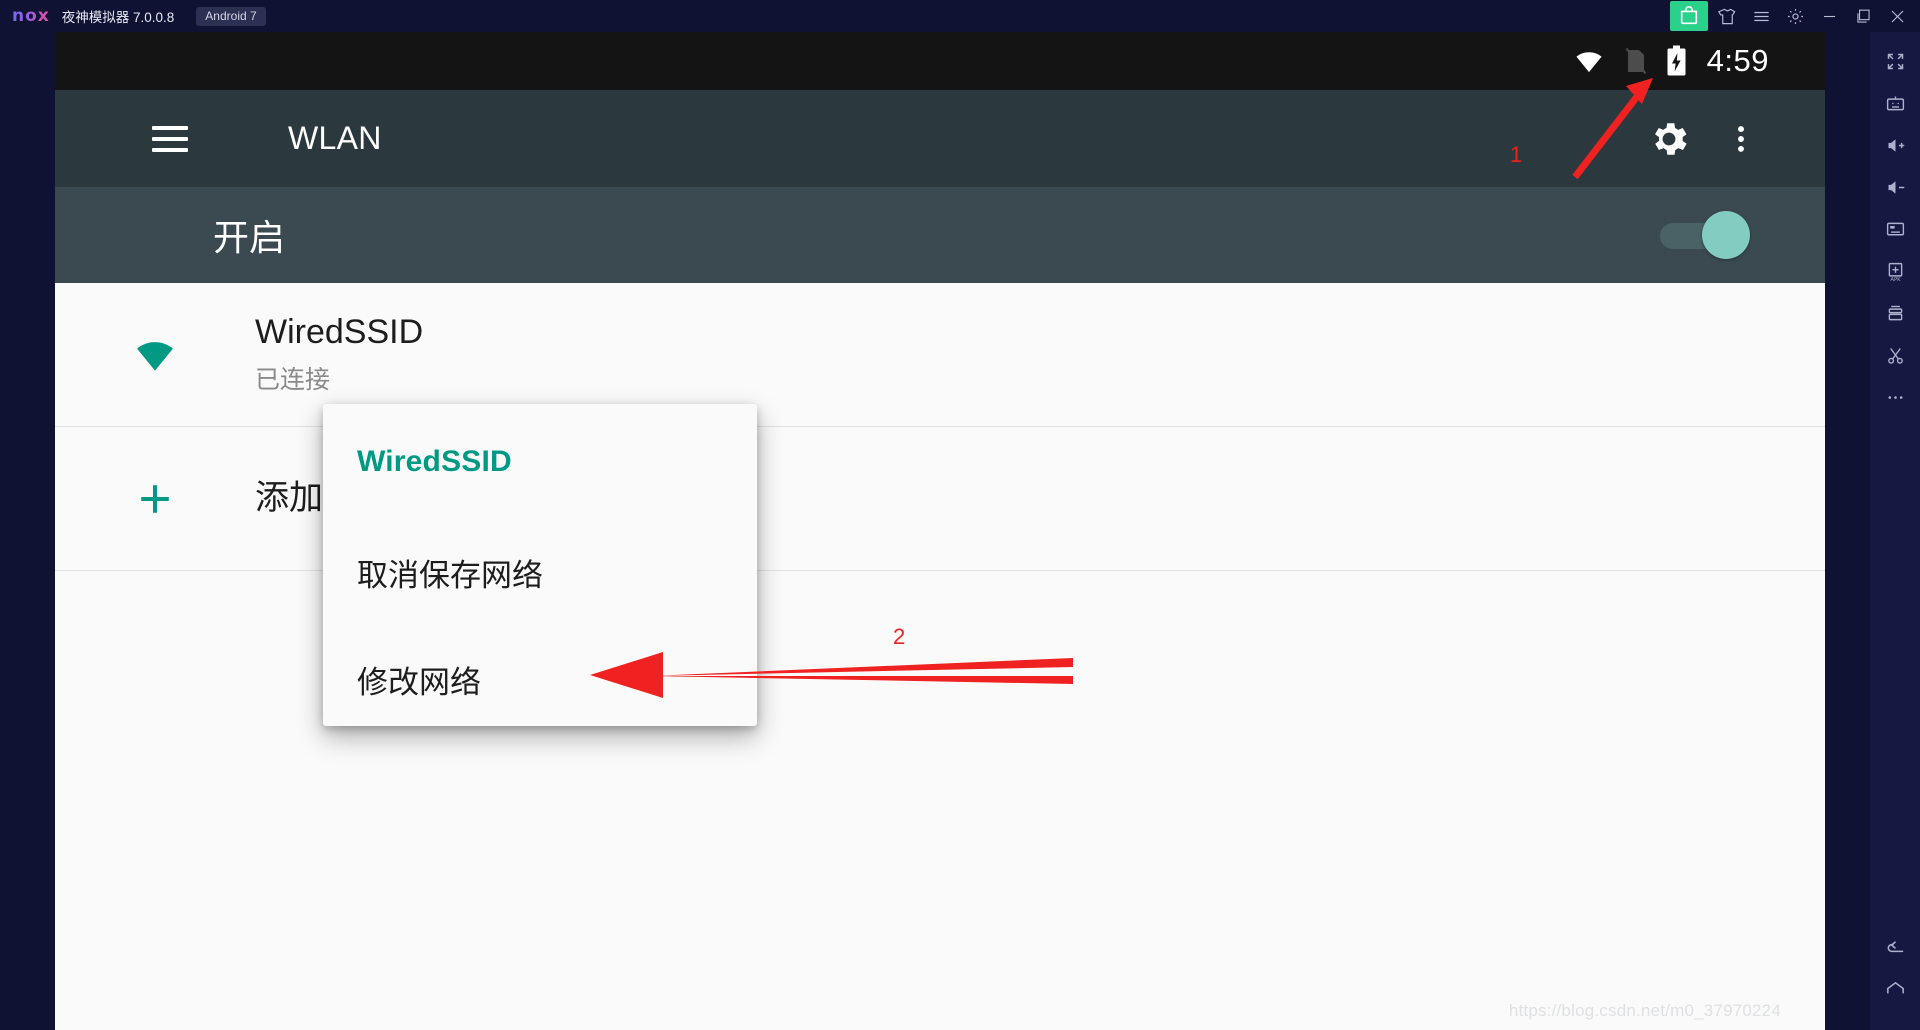 The height and width of the screenshot is (1030, 1920). I want to click on volume-down-icon, so click(1895, 187).